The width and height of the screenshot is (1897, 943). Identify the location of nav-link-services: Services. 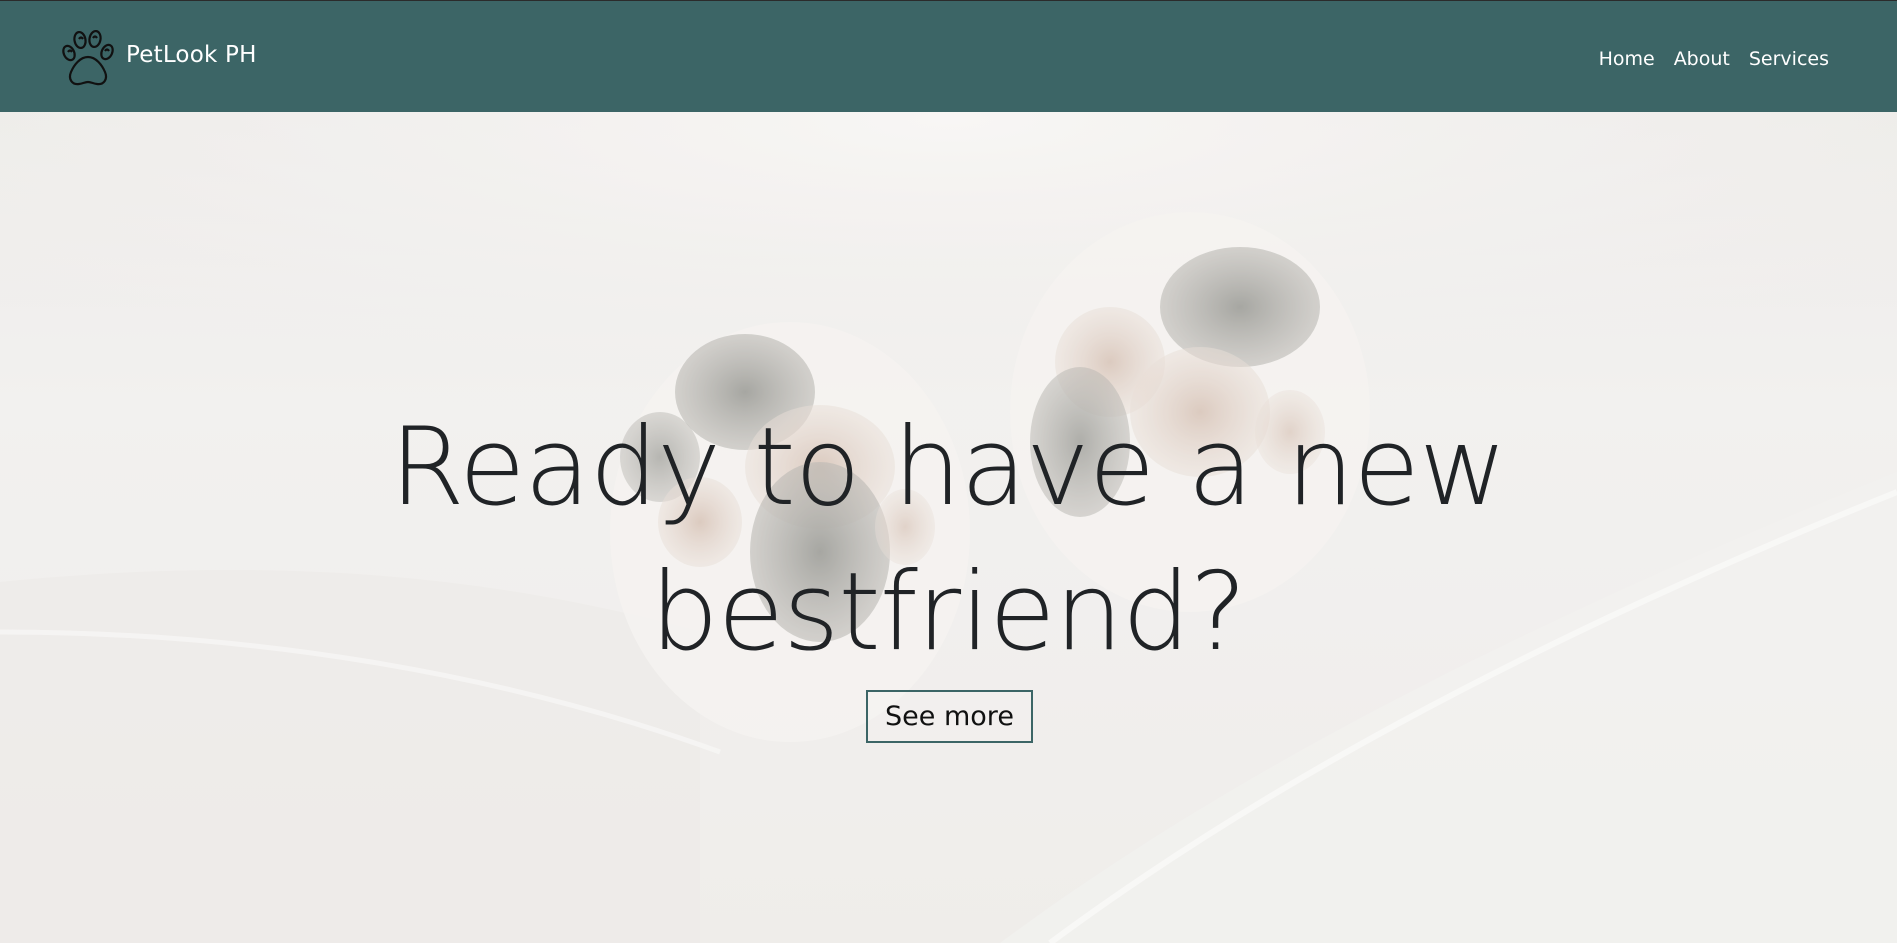
(1789, 59).